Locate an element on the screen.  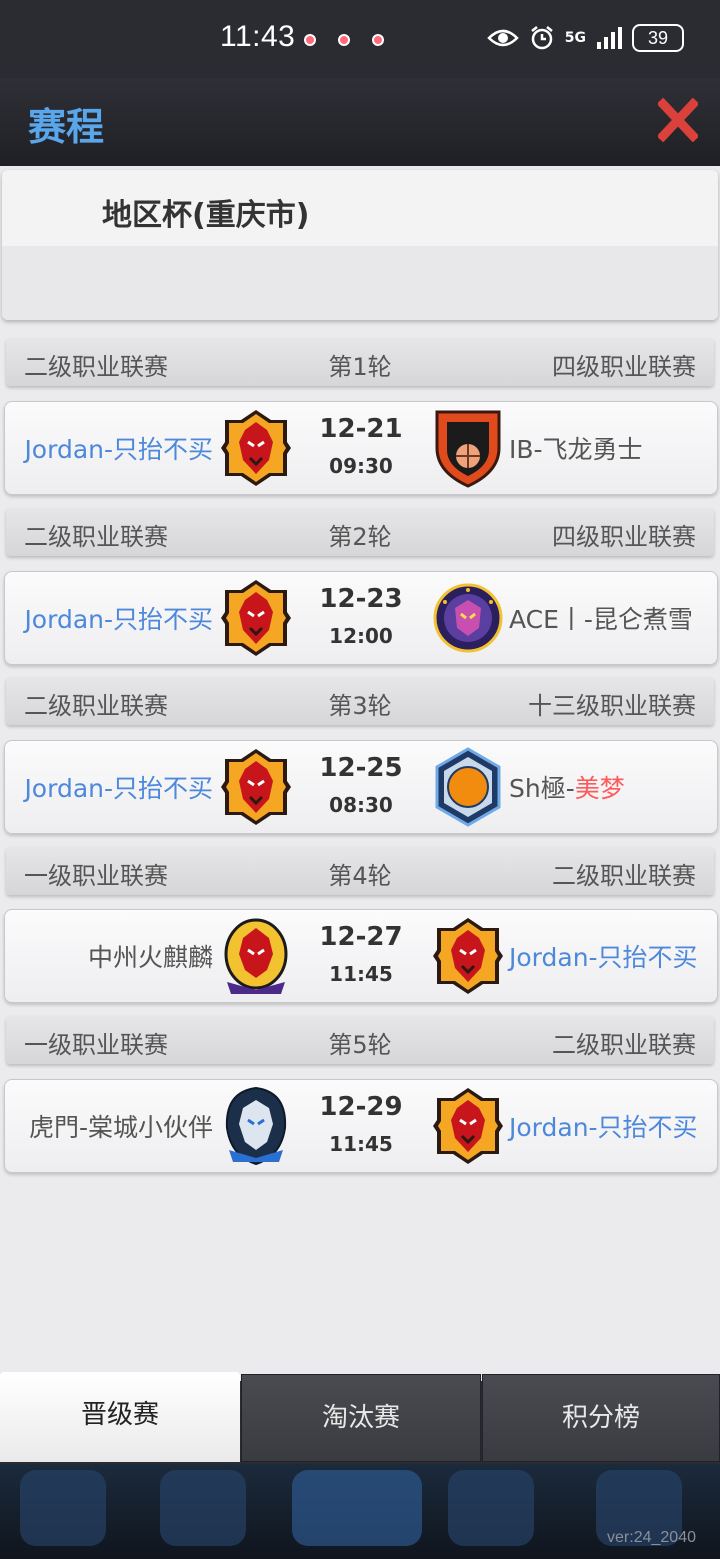
tab-bar: 晋级赛 淘汰赛 积分榜 is located at coordinates (360, 1418).